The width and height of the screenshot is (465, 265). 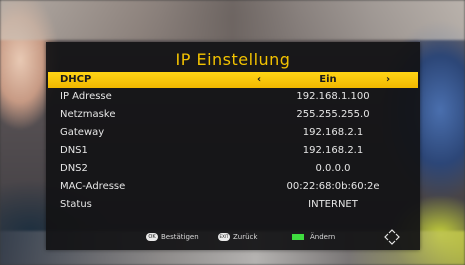 I want to click on left-arrow-icon: ‹, so click(x=259, y=80).